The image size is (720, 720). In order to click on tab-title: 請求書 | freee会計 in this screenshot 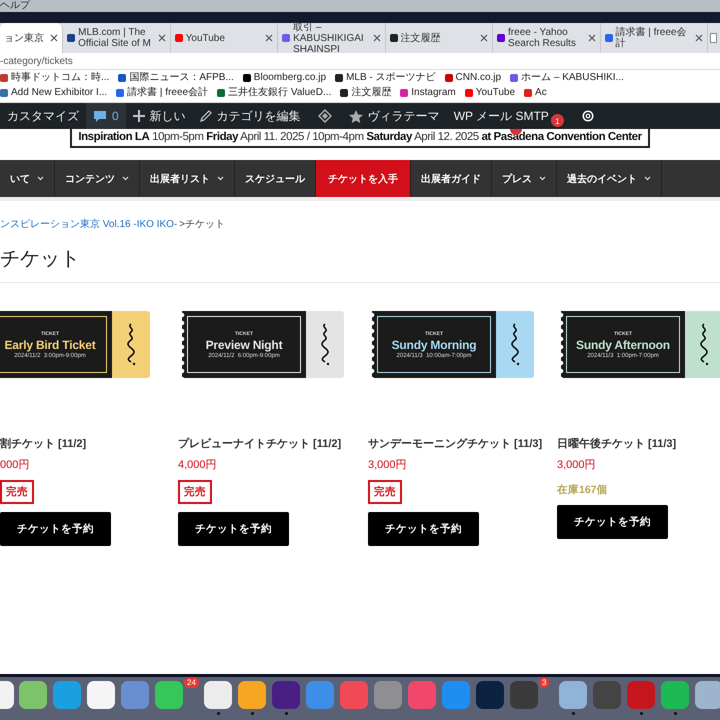, I will do `click(652, 38)`.